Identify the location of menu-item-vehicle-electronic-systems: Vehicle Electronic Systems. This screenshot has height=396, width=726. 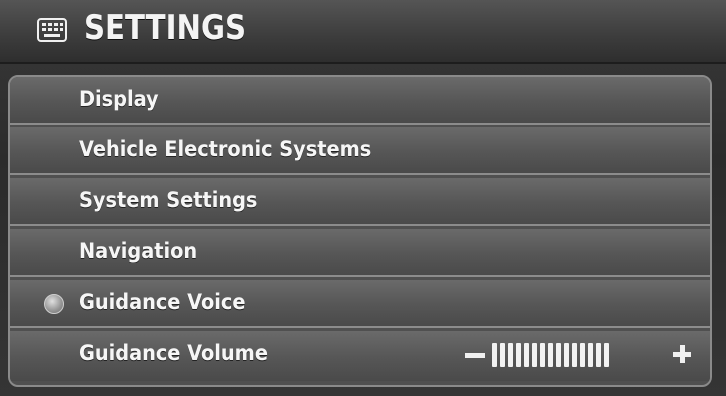
(360, 151).